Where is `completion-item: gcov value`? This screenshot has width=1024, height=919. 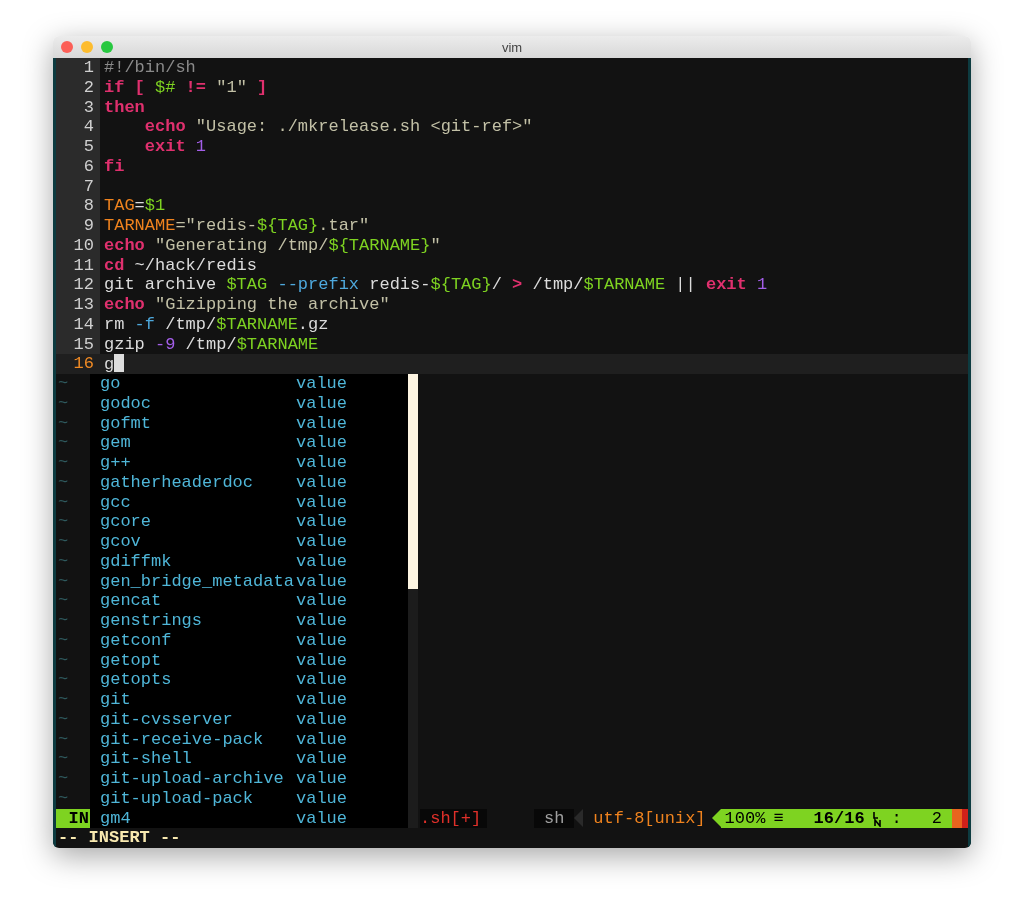
completion-item: gcov value is located at coordinates (249, 542).